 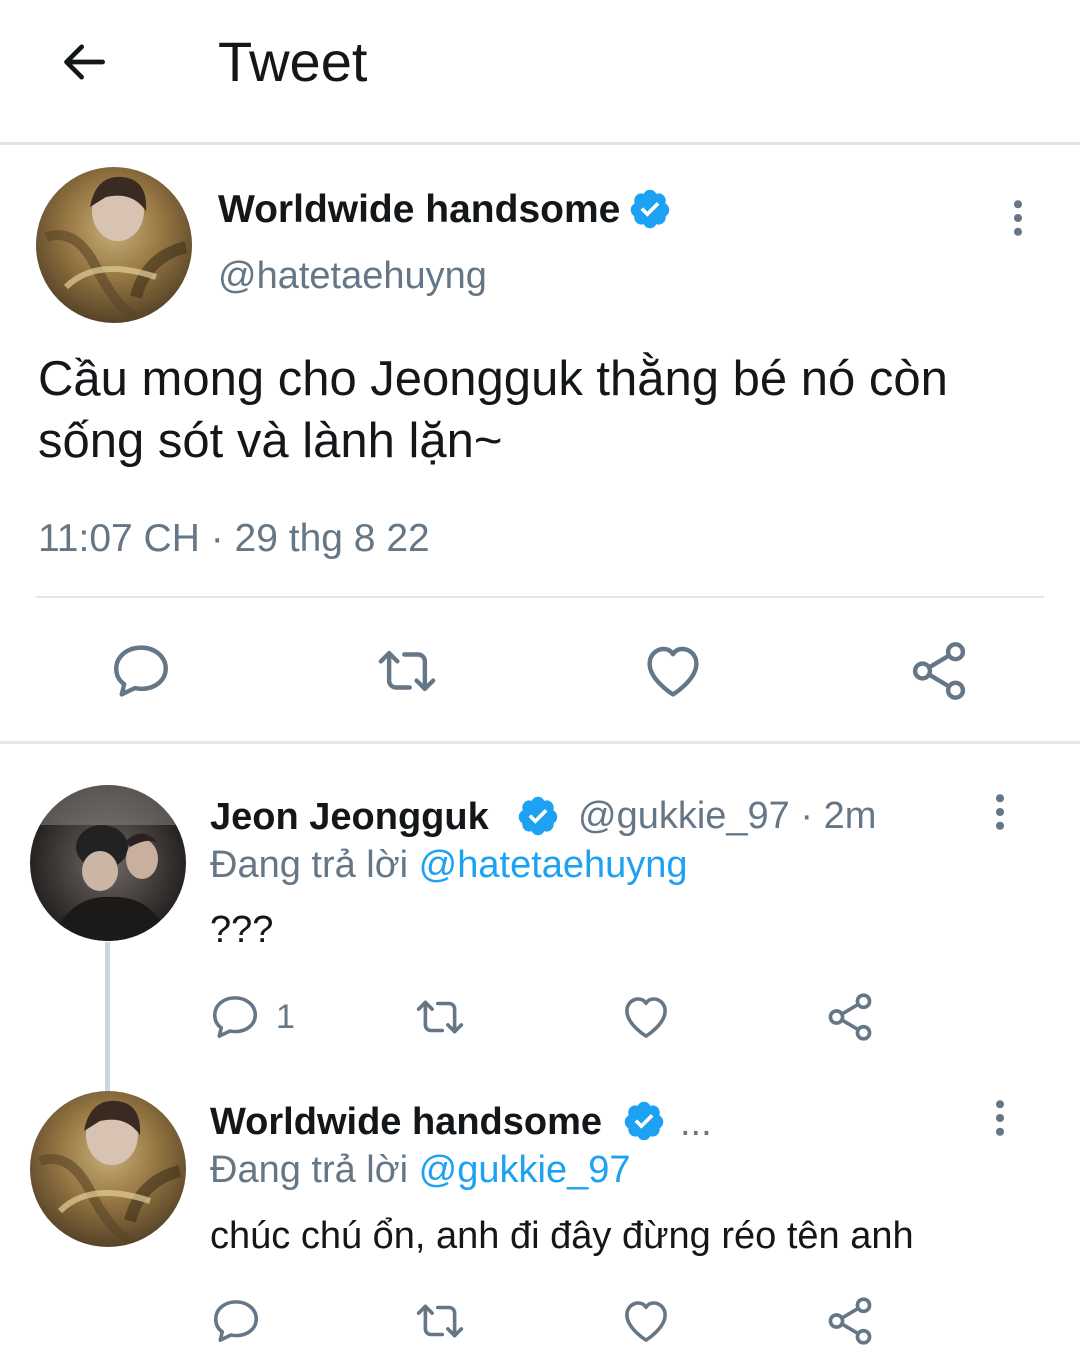 What do you see at coordinates (562, 1236) in the screenshot?
I see `reply-text: chúc chú ổn, anh đi đây đừng réo tên anh` at bounding box center [562, 1236].